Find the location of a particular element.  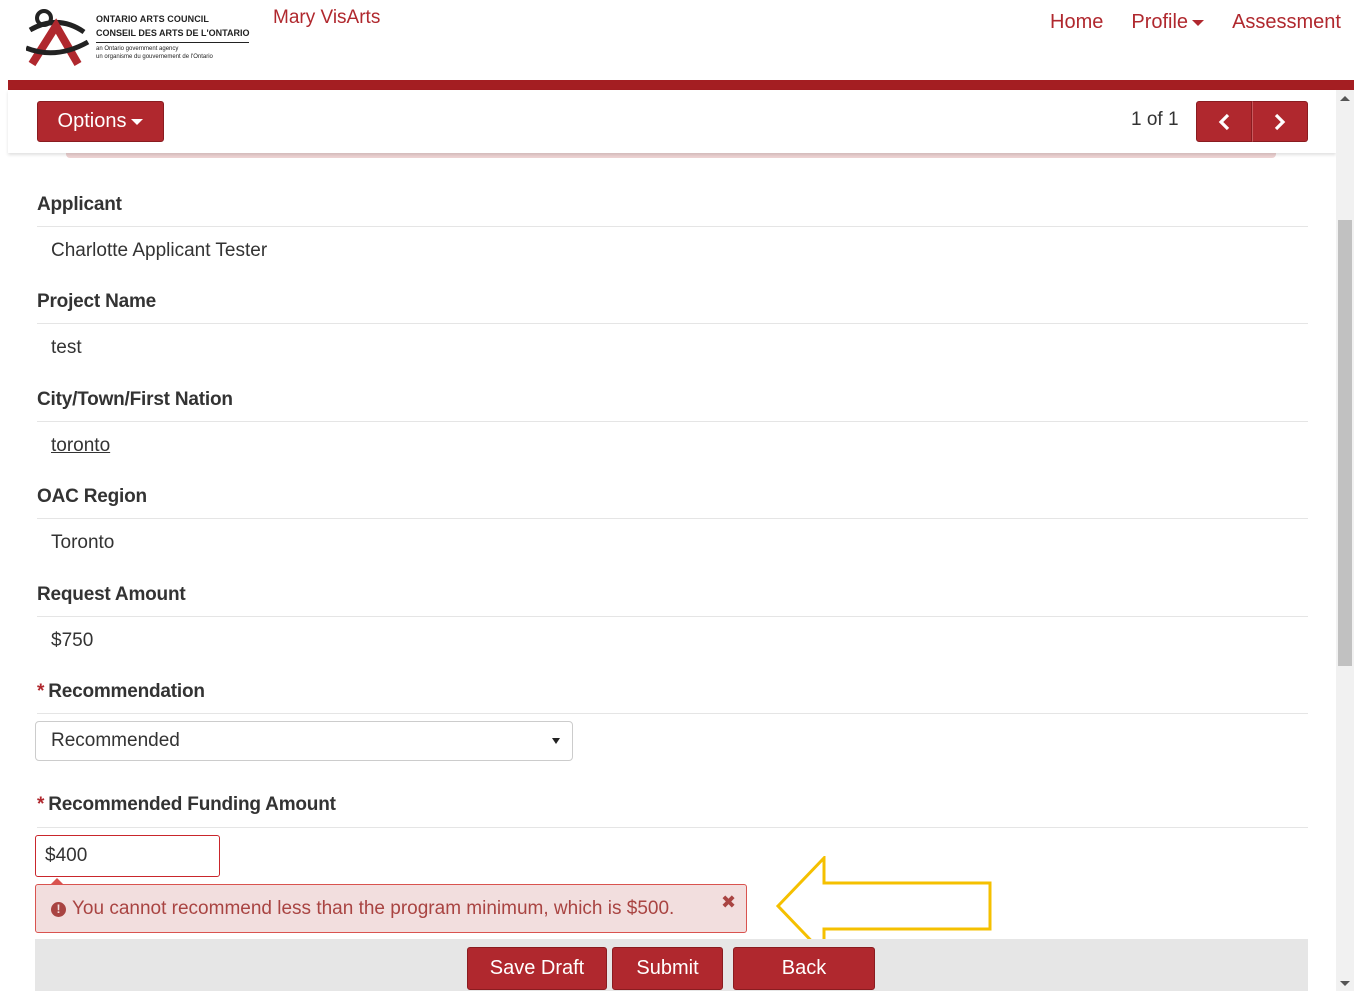

chevron-left-icon is located at coordinates (1224, 121).